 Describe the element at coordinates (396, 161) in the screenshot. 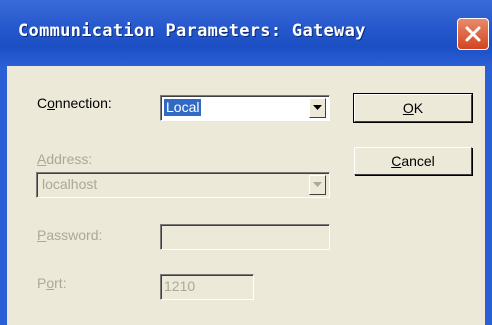

I see `cancel-button-mnemonic: C` at that location.